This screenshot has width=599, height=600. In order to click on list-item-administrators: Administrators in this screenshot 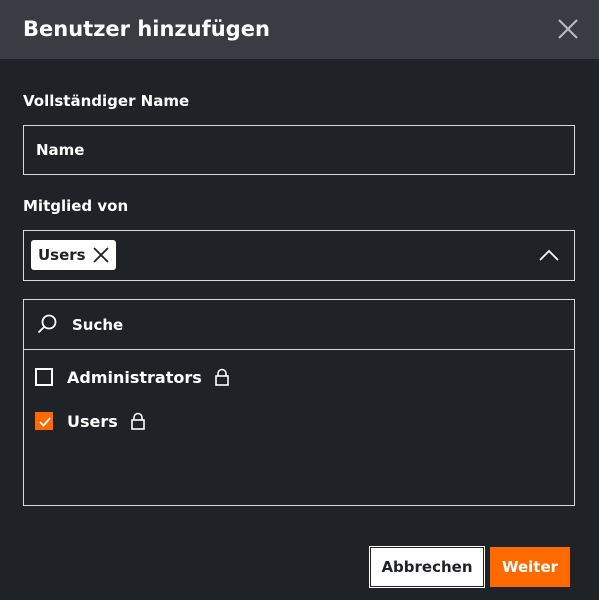, I will do `click(132, 377)`.